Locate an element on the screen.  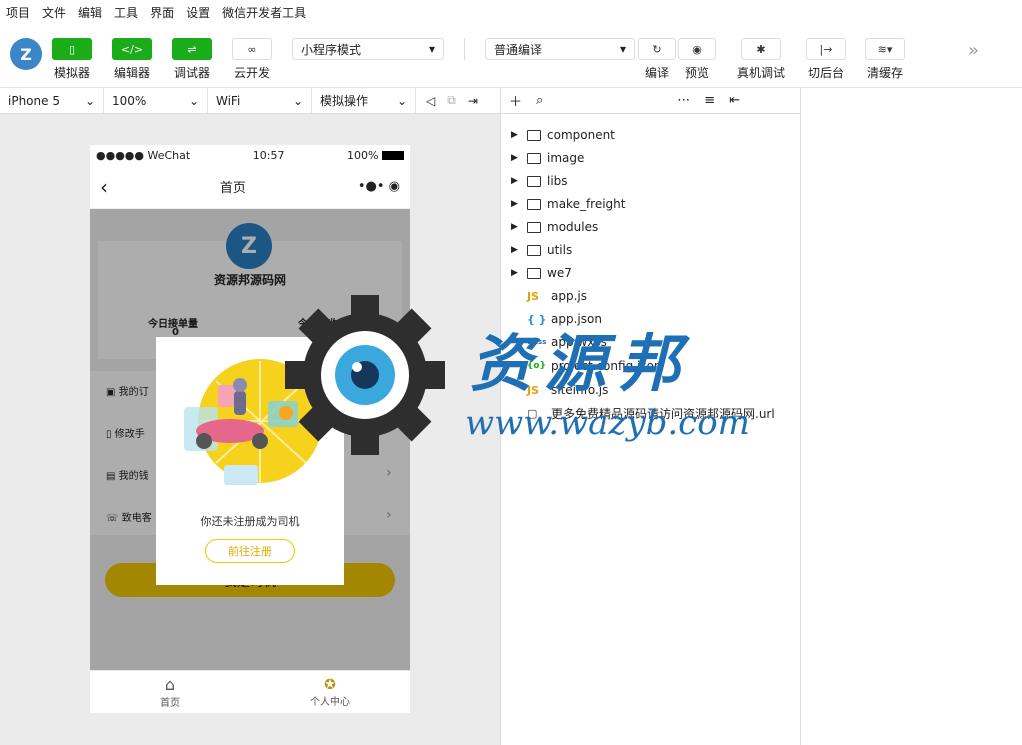
menu-edit: 编辑 is located at coordinates (90, 12).